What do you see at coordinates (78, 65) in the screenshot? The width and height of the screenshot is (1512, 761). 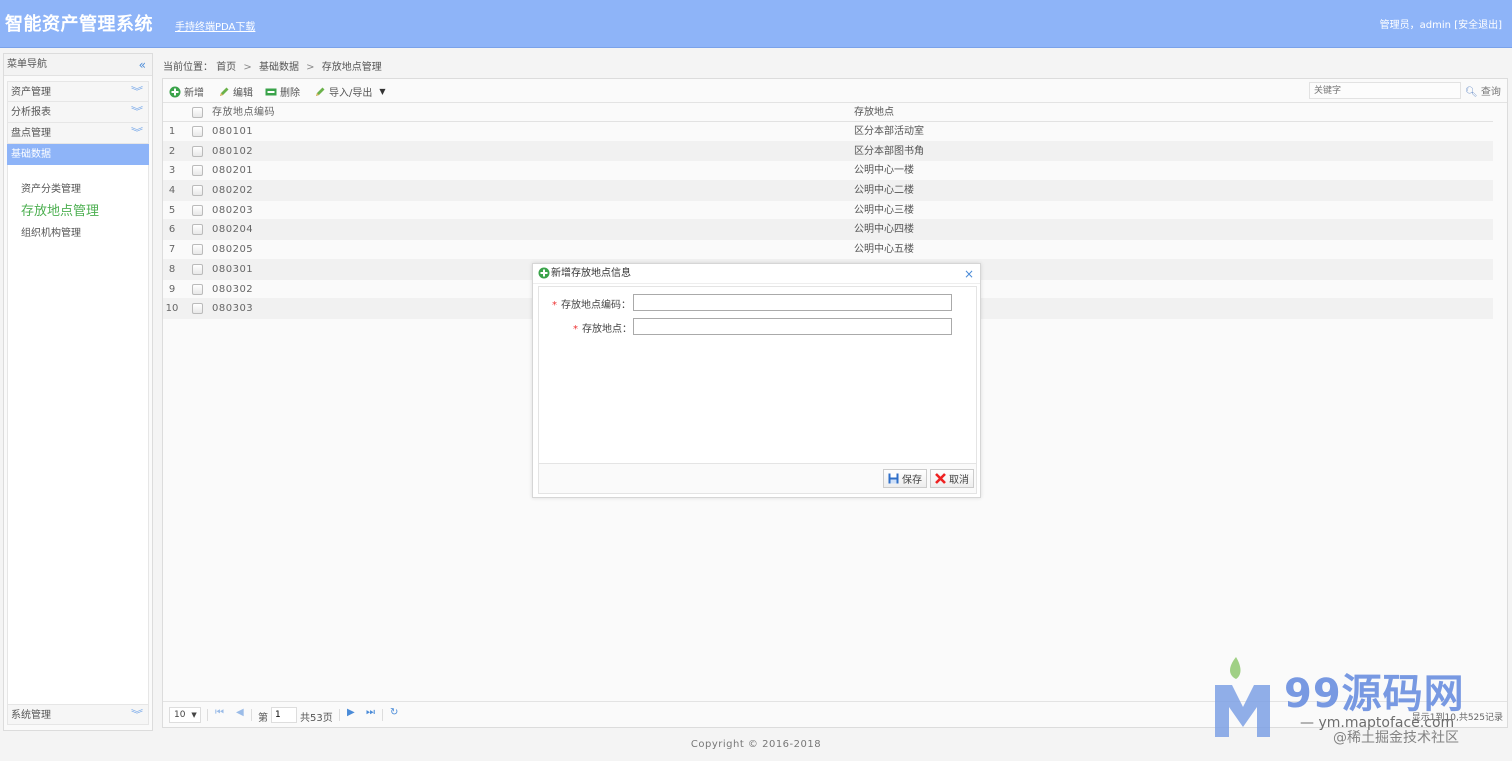 I see `sidebar-header: 菜单导航 «` at bounding box center [78, 65].